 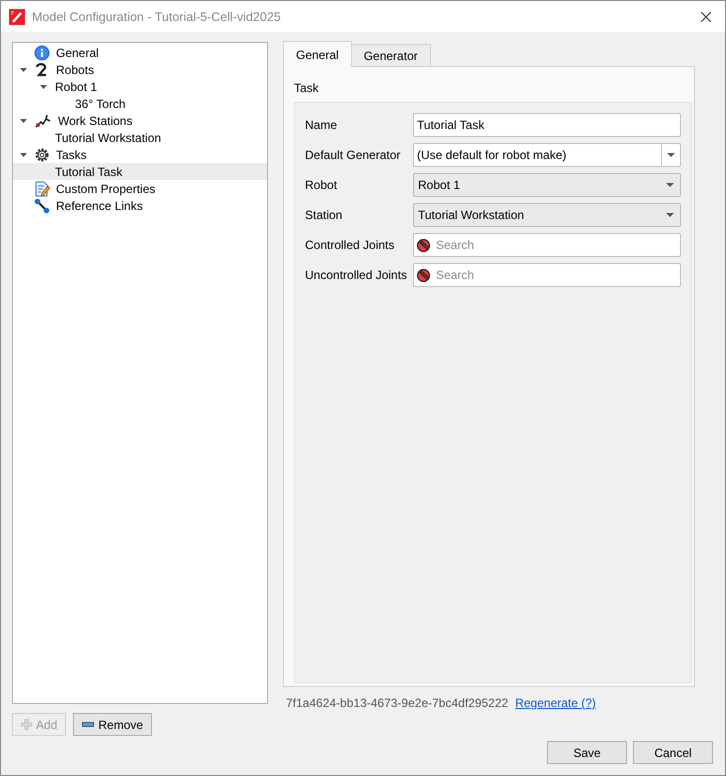 What do you see at coordinates (140, 188) in the screenshot?
I see `tree-item: Custom Properties` at bounding box center [140, 188].